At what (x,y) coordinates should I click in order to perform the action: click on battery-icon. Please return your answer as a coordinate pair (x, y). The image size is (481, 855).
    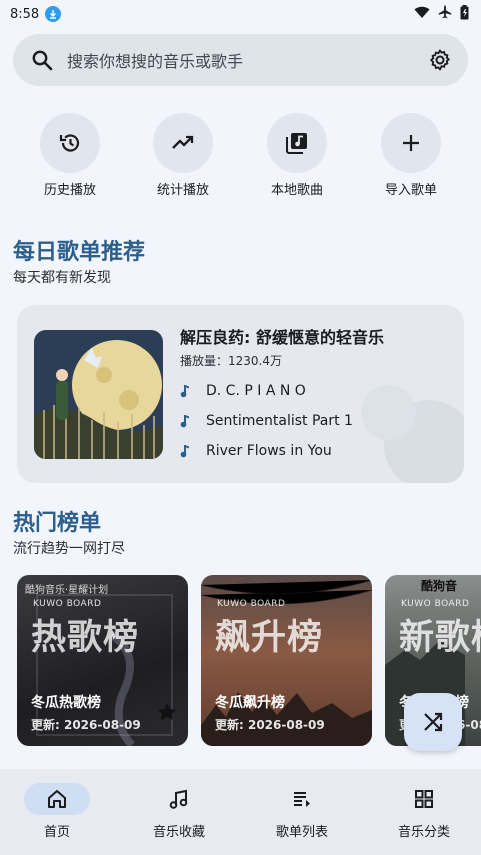
    Looking at the image, I should click on (464, 14).